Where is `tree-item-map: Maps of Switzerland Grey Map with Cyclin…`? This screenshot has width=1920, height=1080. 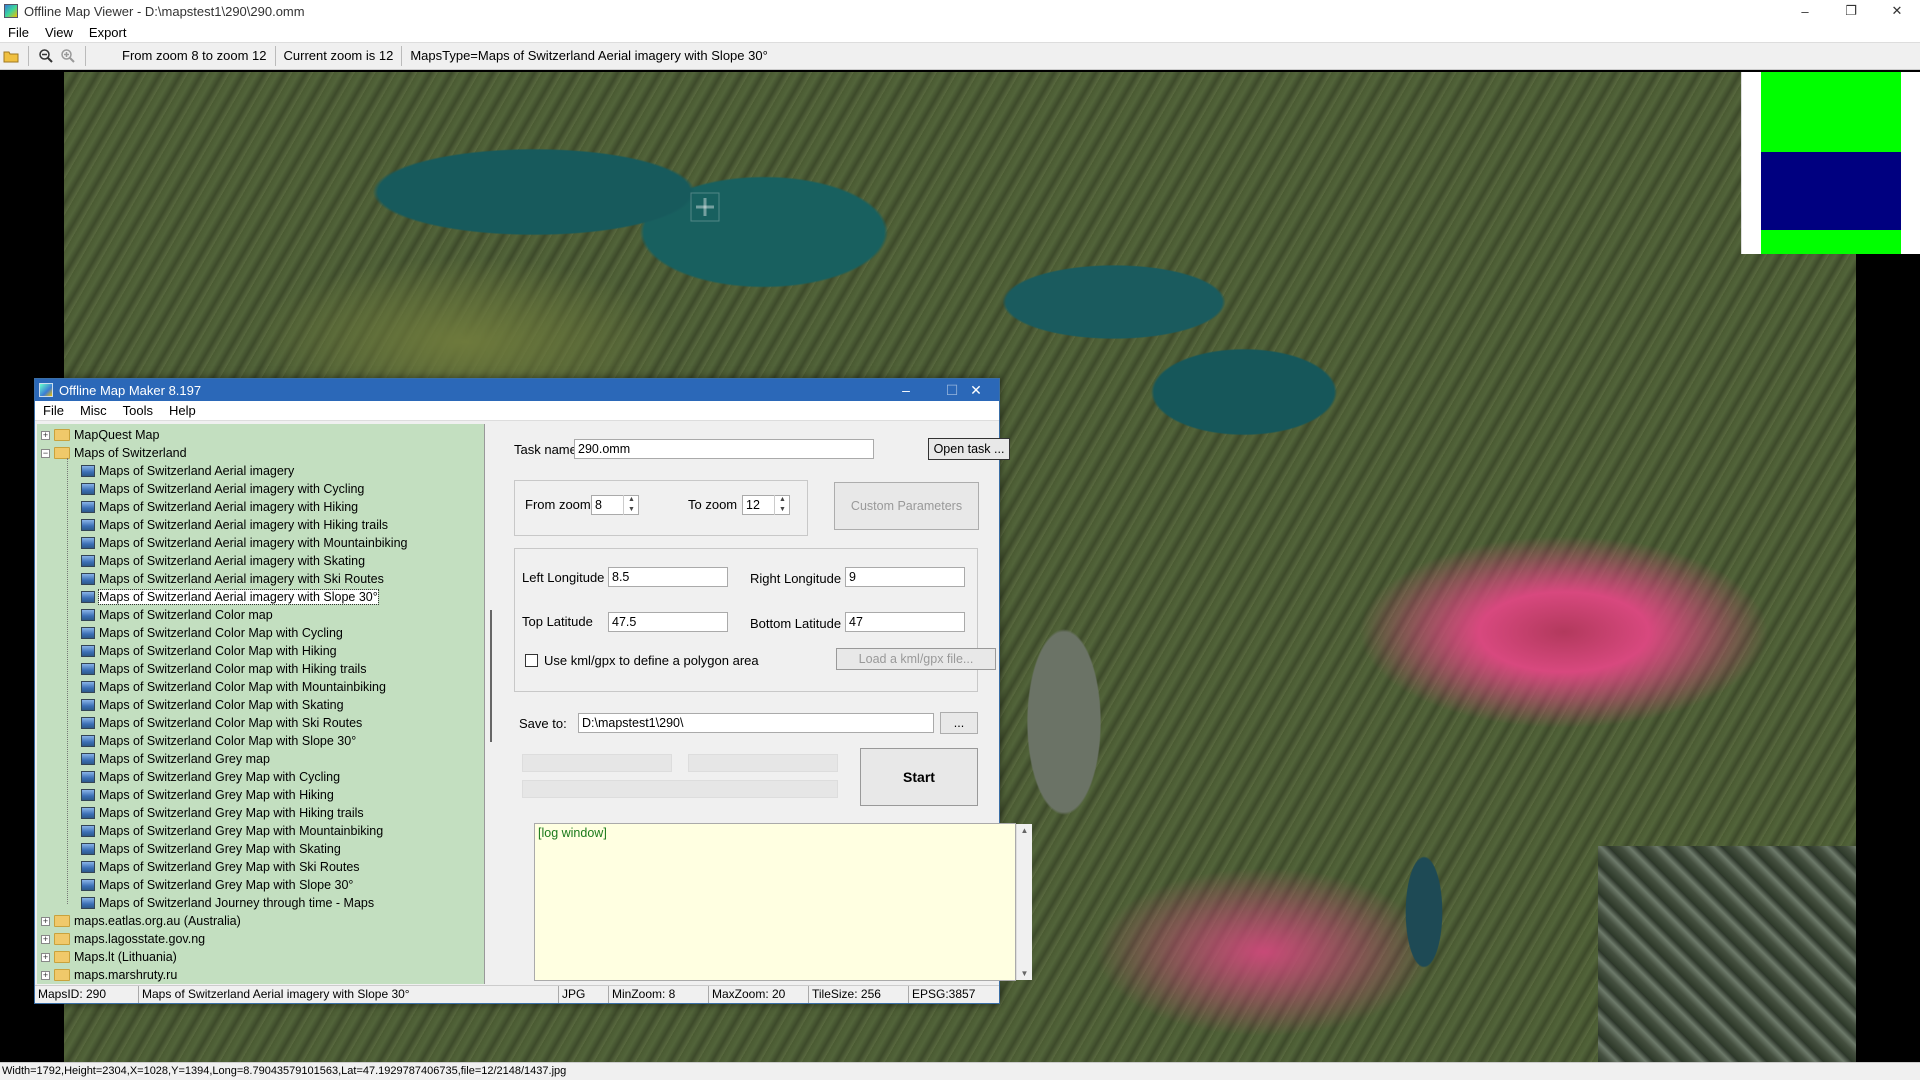
tree-item-map: Maps of Switzerland Grey Map with Cyclin… is located at coordinates (210, 777).